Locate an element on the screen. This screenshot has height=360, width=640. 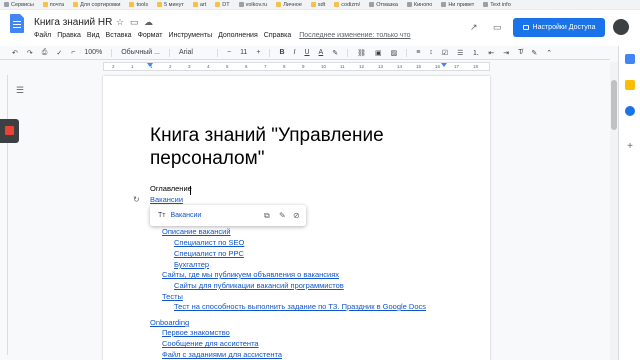
toolbar-divider is located at coordinates (217, 52).